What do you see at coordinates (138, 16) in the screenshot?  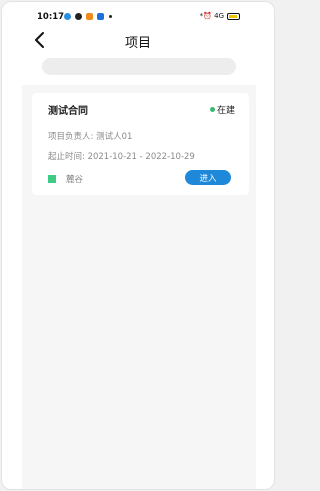 I see `status-bar: 10:17 *⏰ 4G` at bounding box center [138, 16].